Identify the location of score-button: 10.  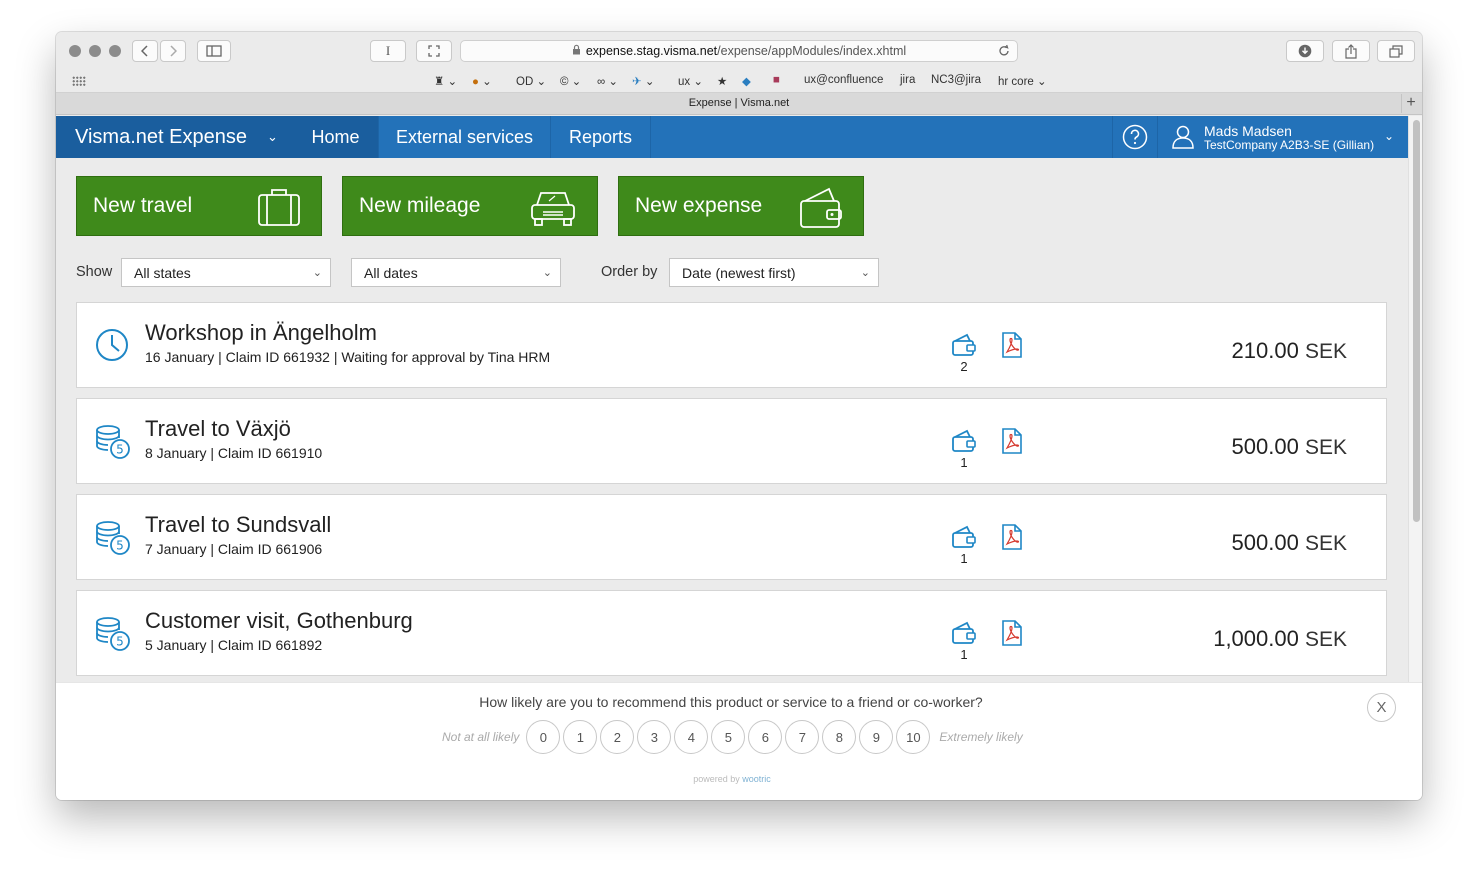
(913, 737).